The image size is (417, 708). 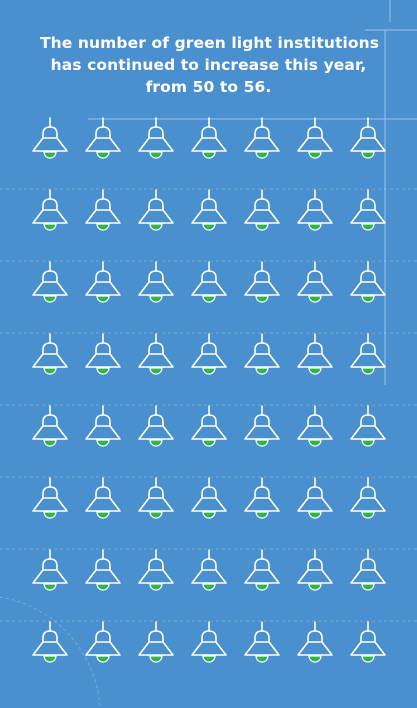 I want to click on headline-line-3: from 50 to 56., so click(x=208, y=87).